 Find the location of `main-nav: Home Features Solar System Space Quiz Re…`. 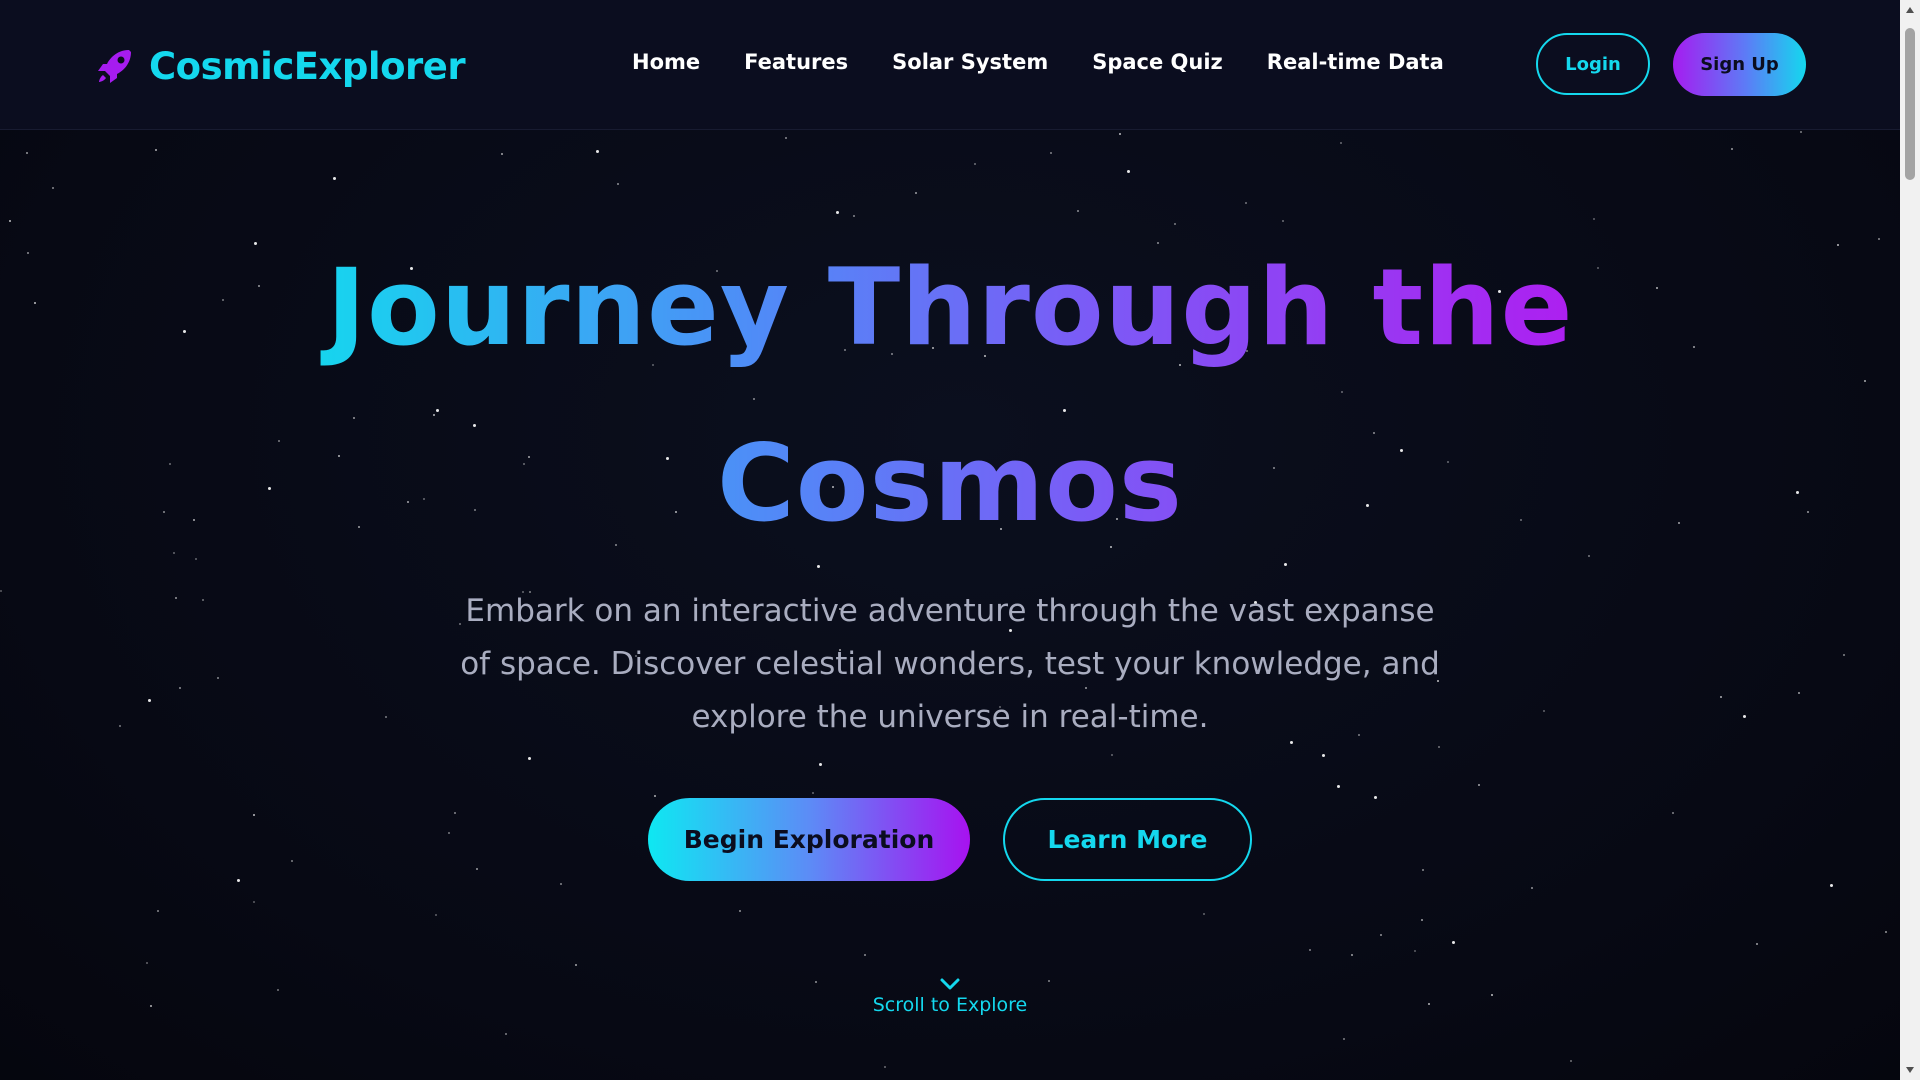

main-nav: Home Features Solar System Space Quiz Re… is located at coordinates (1038, 62).